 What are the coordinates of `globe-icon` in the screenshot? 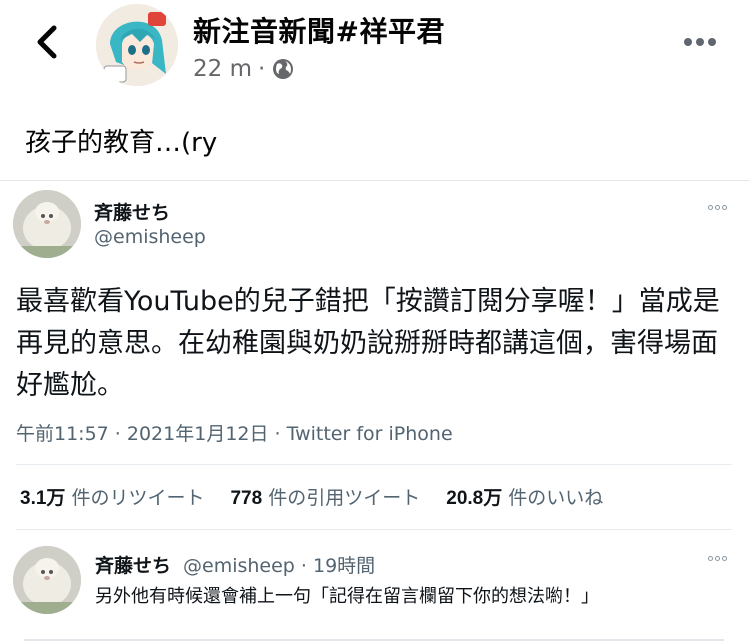 It's located at (283, 69).